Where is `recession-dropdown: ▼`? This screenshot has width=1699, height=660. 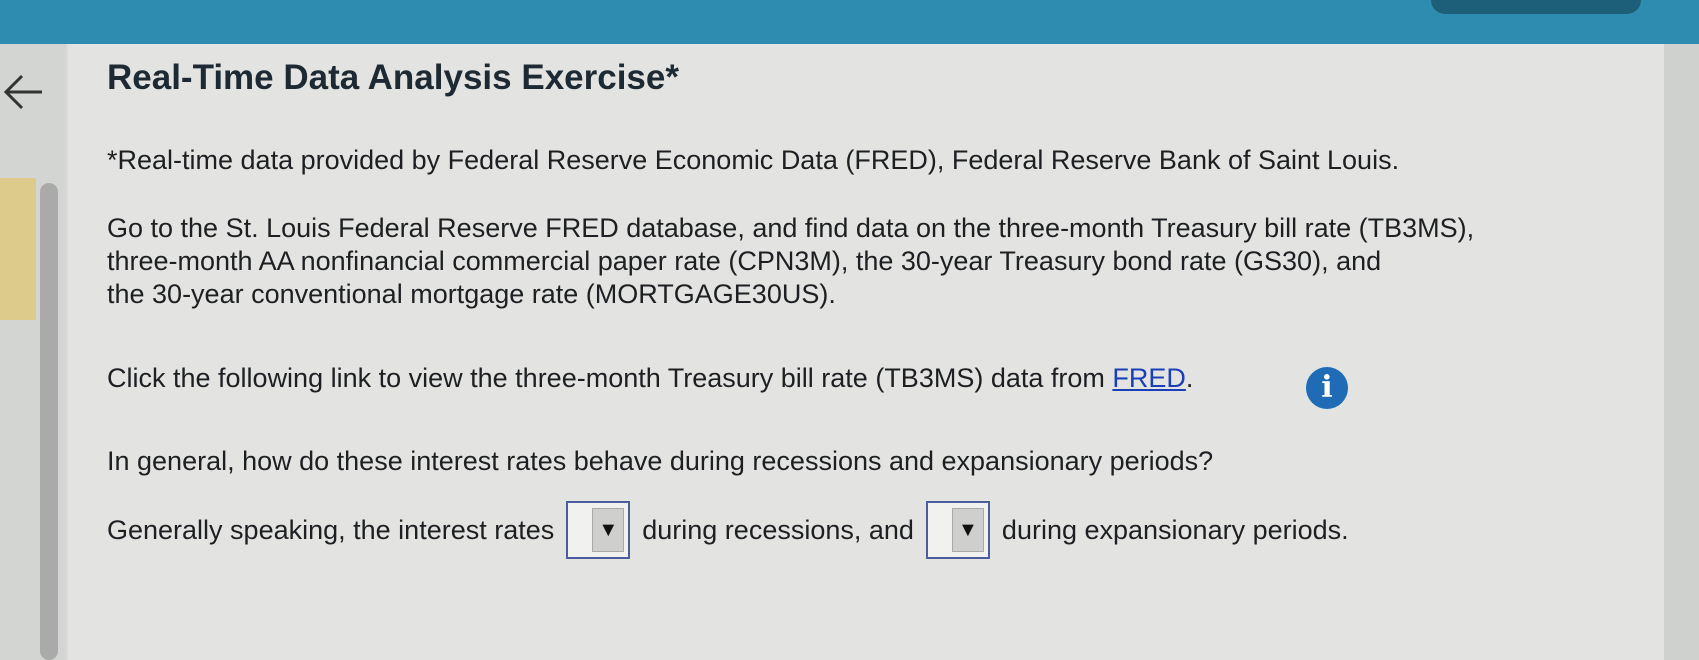
recession-dropdown: ▼ is located at coordinates (598, 530).